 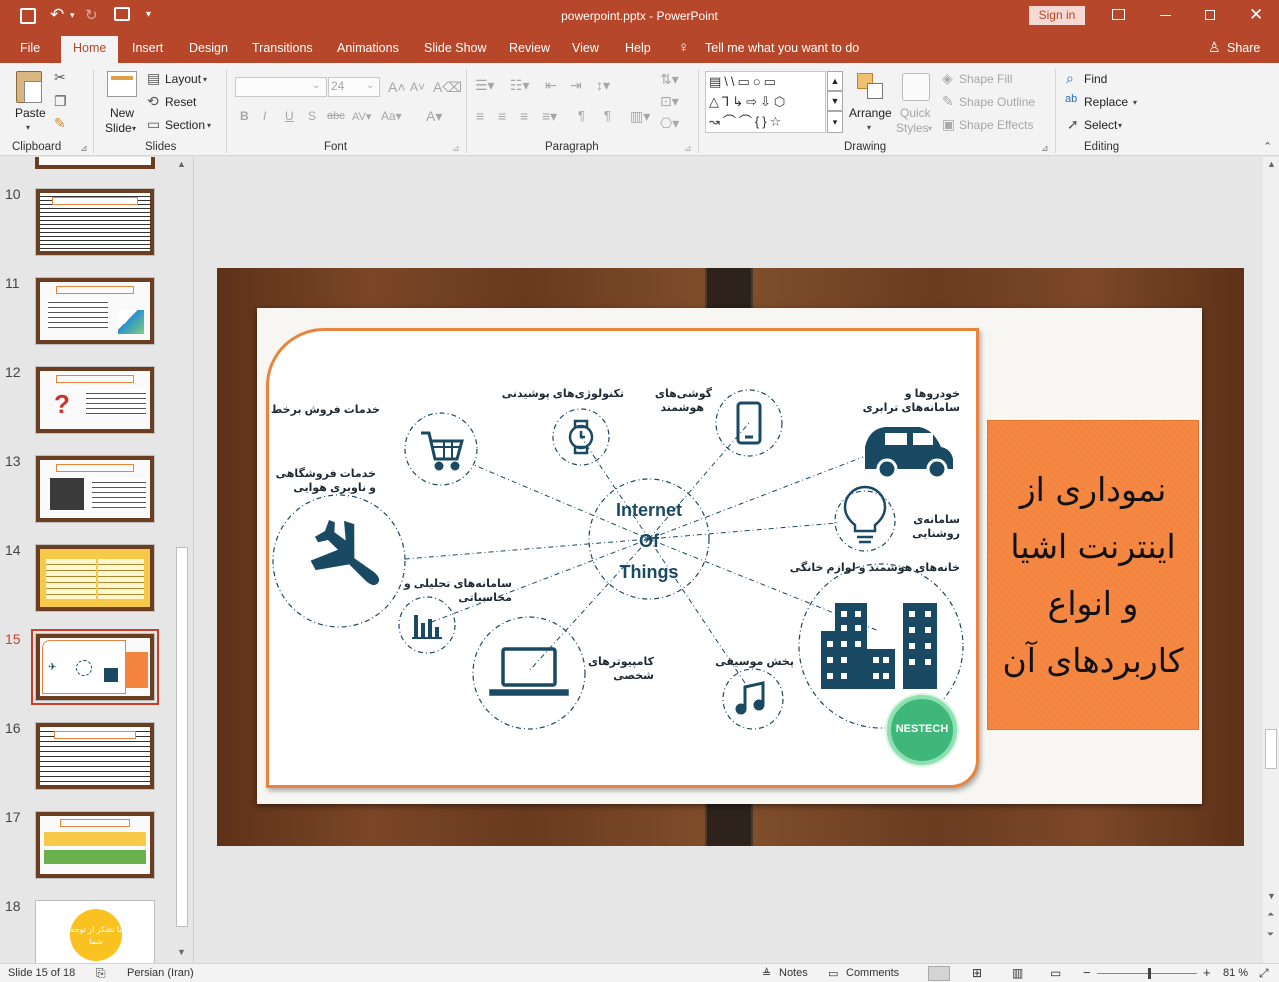 I want to click on language-indicator: Persian (Iran), so click(x=160, y=973).